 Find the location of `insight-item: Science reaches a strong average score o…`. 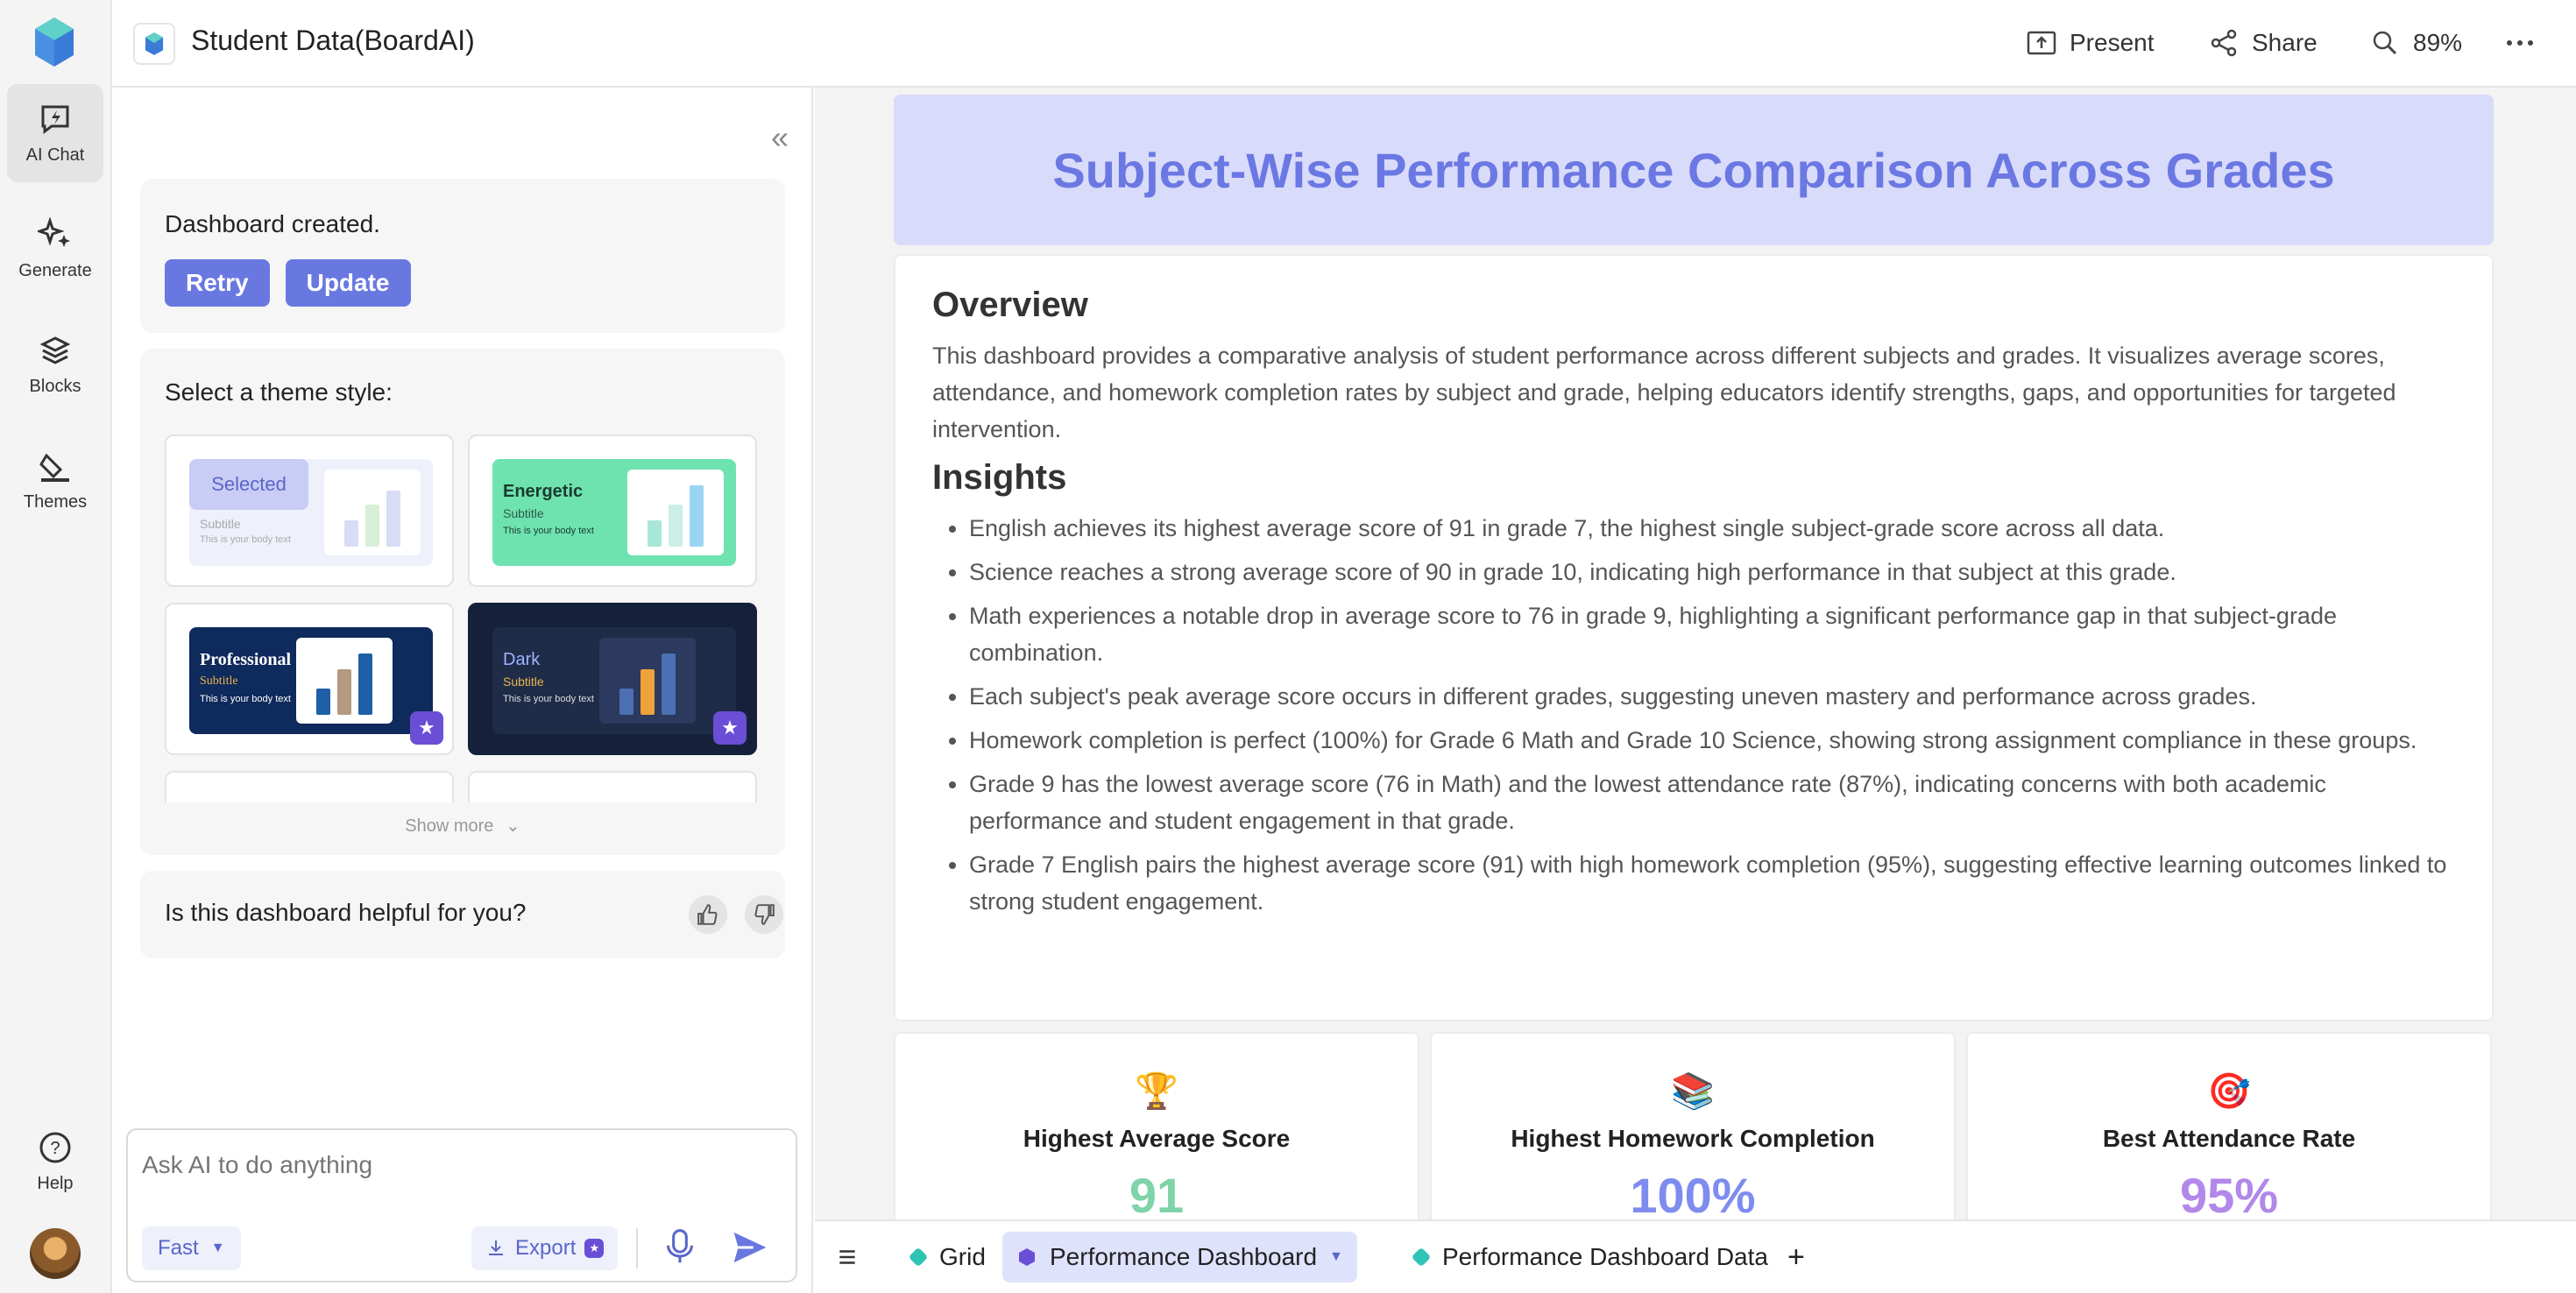

insight-item: Science reaches a strong average score o… is located at coordinates (1712, 572).